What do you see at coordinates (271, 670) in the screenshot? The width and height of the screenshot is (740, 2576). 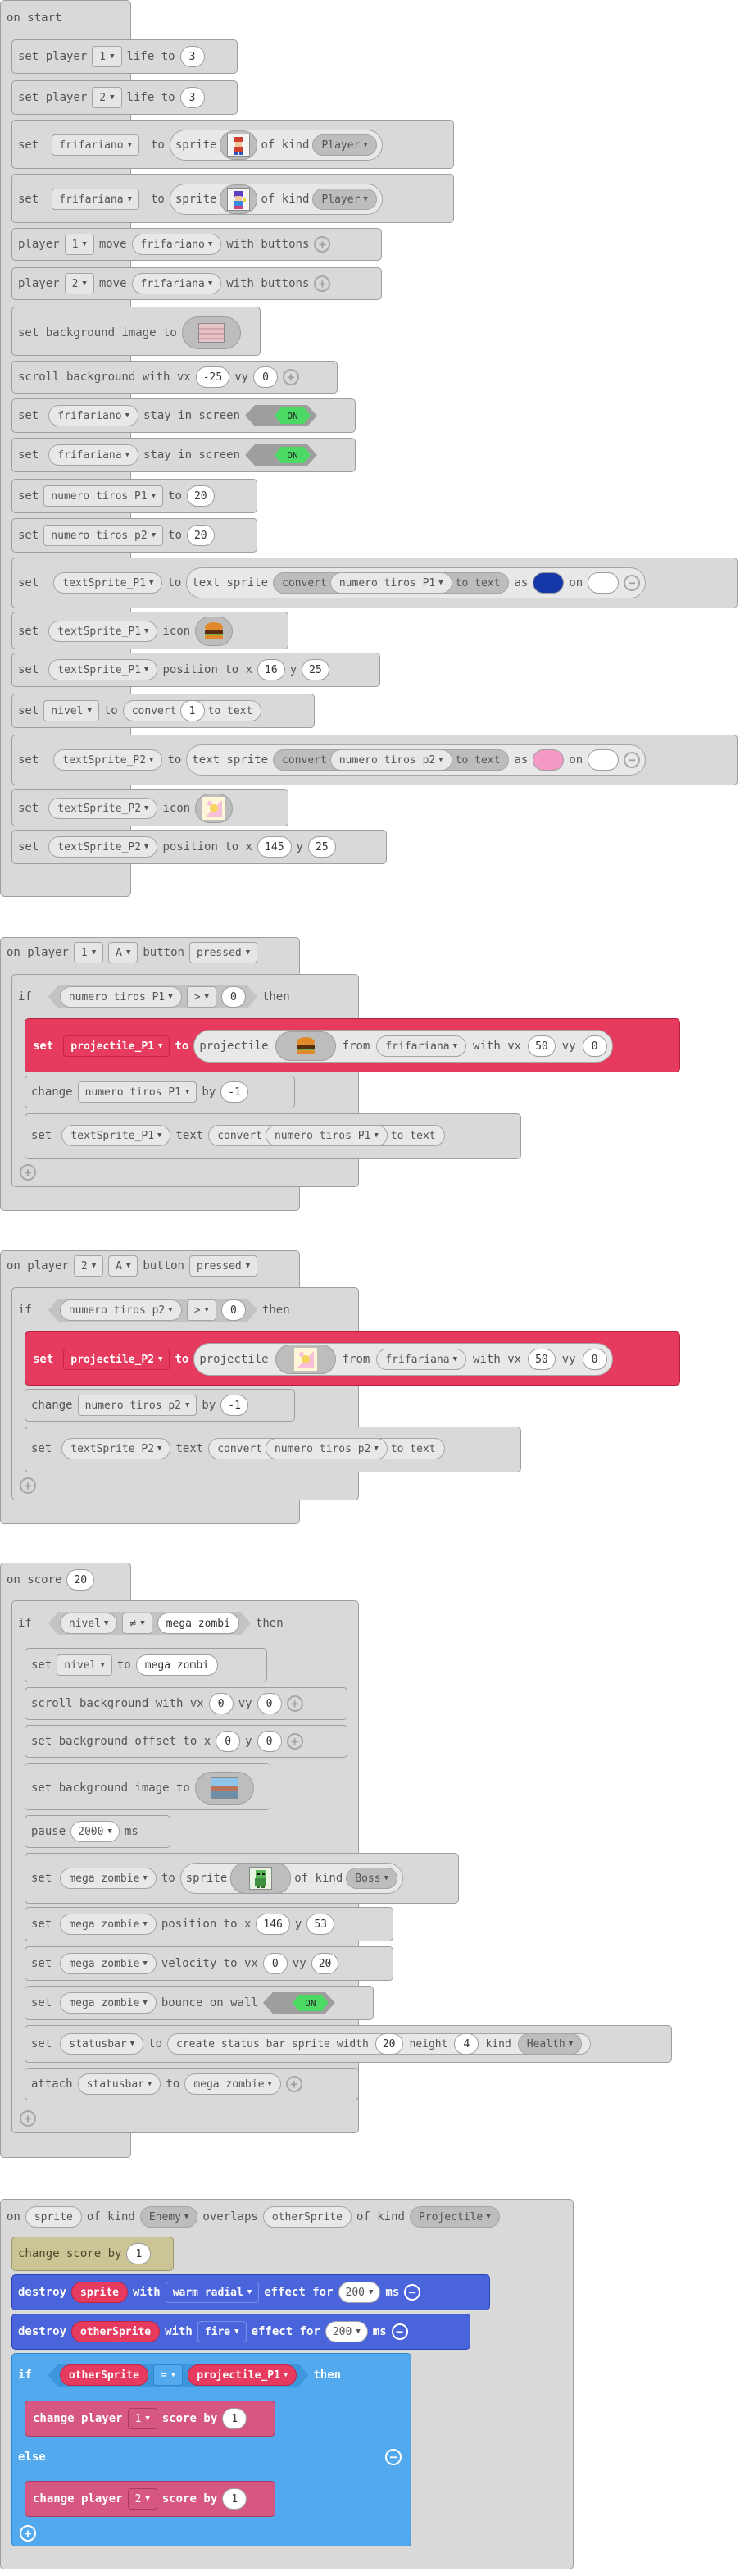 I see `x-input: 16` at bounding box center [271, 670].